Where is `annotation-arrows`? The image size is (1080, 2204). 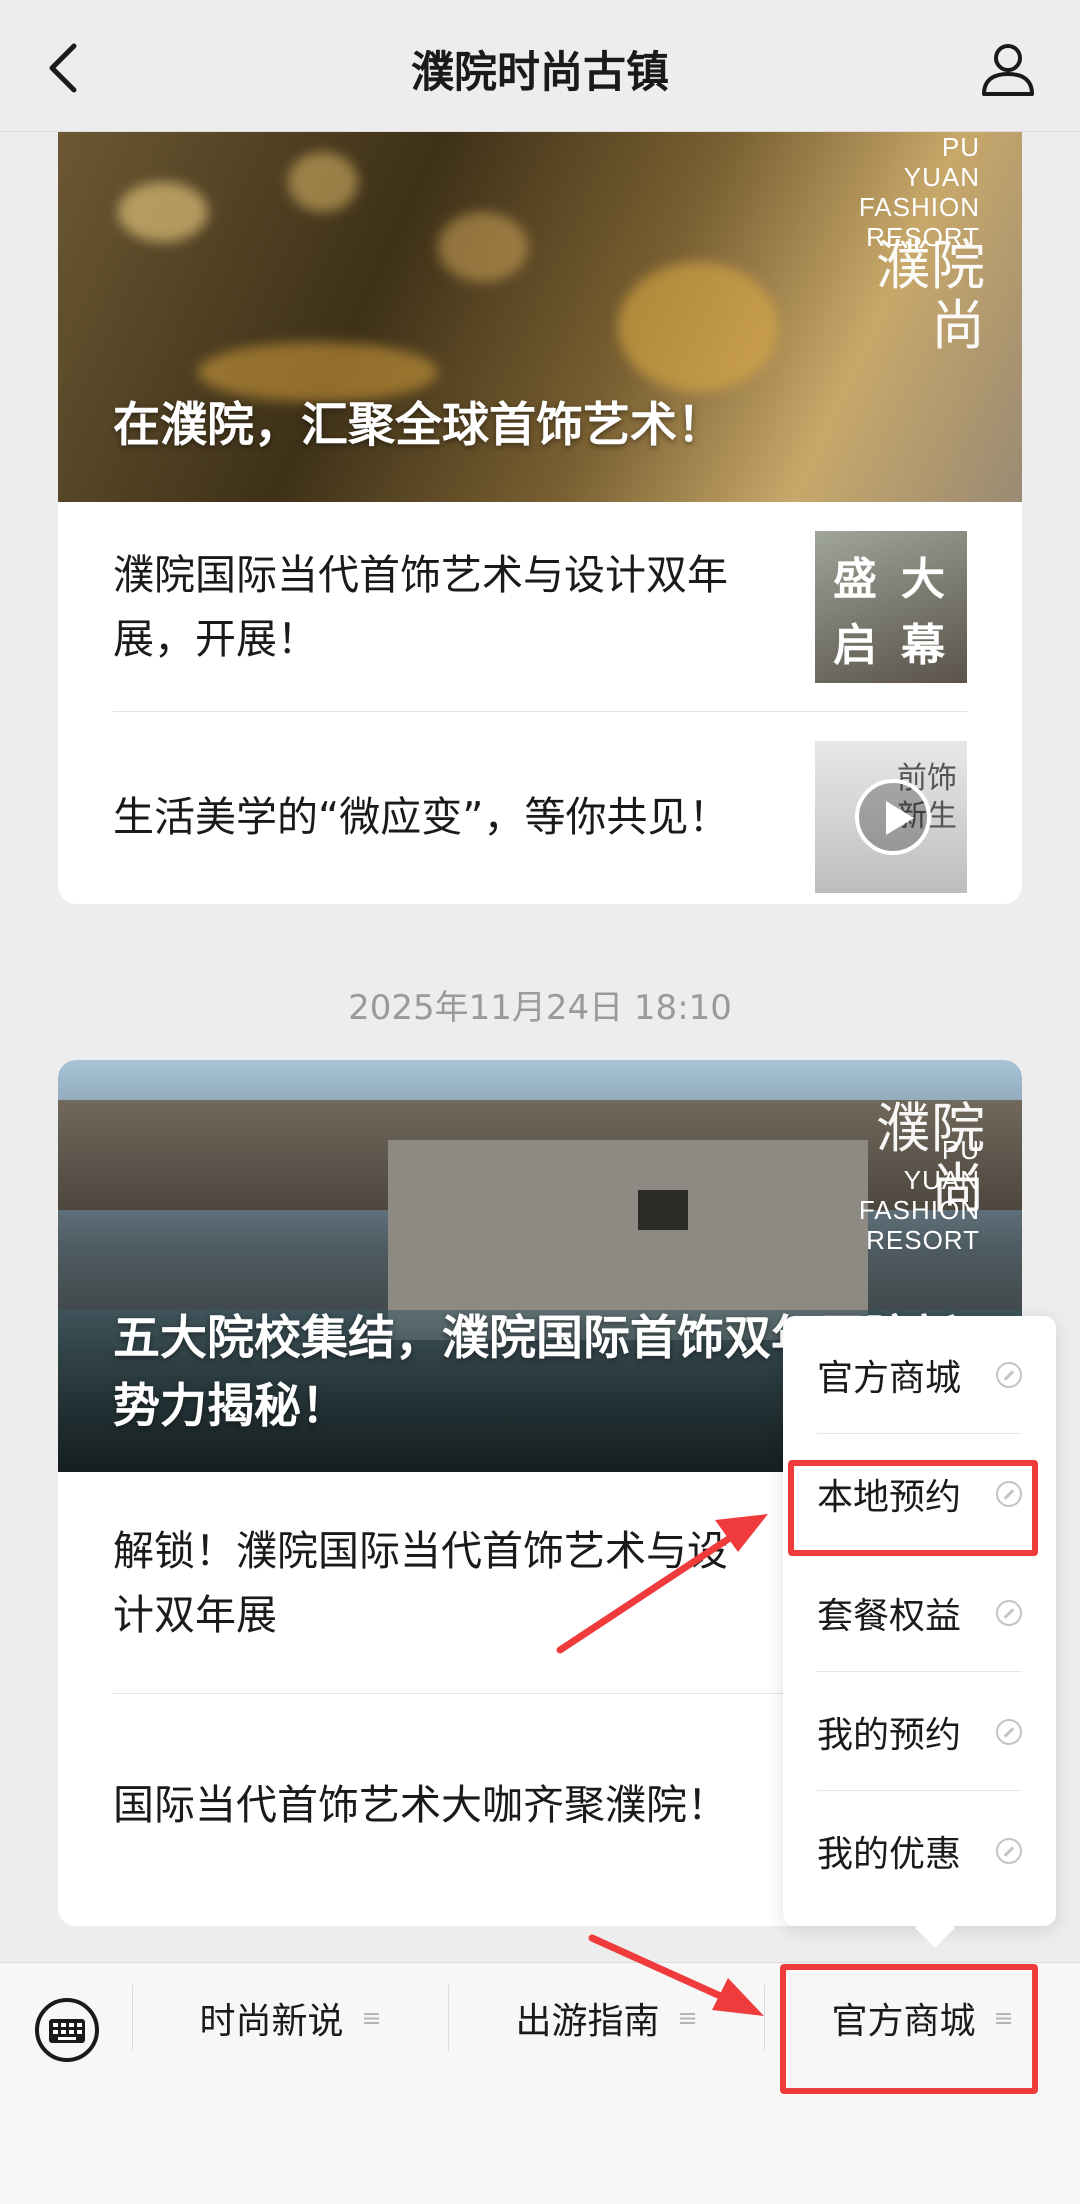
annotation-arrows is located at coordinates (662, 1765).